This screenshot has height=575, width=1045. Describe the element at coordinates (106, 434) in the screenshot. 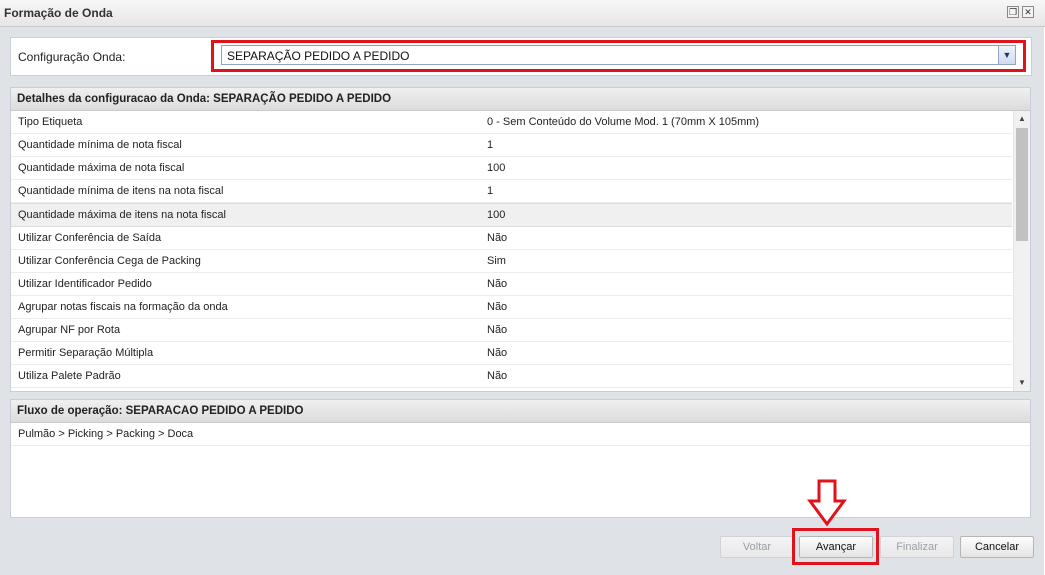

I see `fluxo-path: Pulmão > Picking > Packing > Doca` at that location.